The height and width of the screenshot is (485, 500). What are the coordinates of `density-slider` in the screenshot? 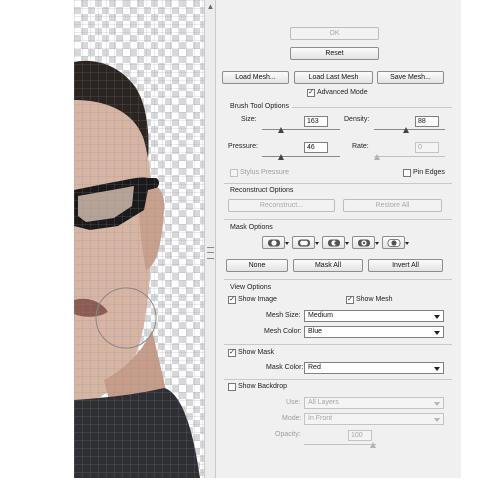 It's located at (409, 130).